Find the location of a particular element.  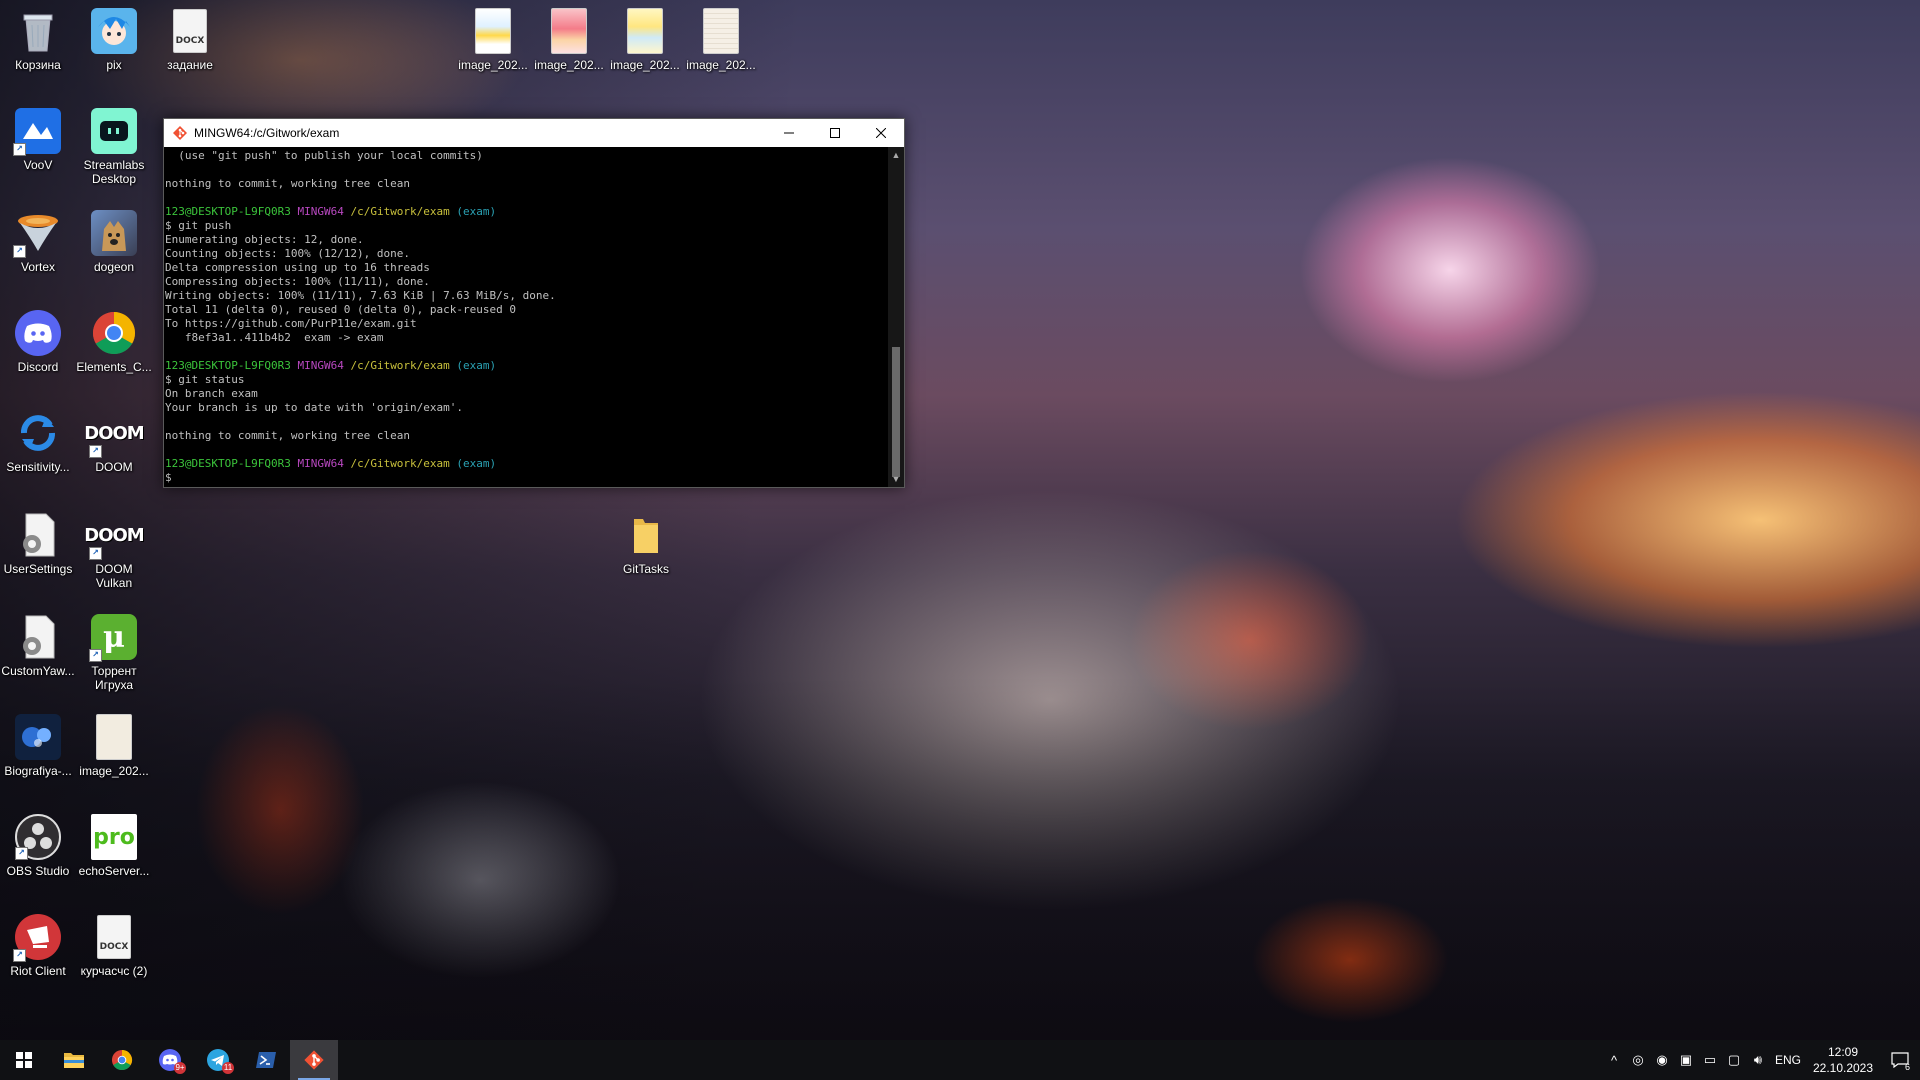

vortex-icon: ↗ is located at coordinates (37, 234).